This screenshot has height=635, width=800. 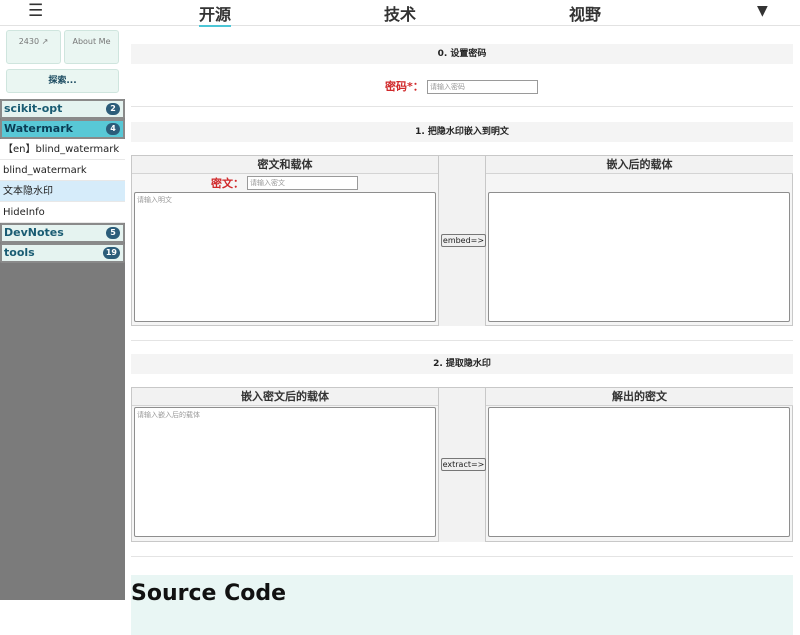 What do you see at coordinates (209, 593) in the screenshot?
I see `source-code-heading: Source Code` at bounding box center [209, 593].